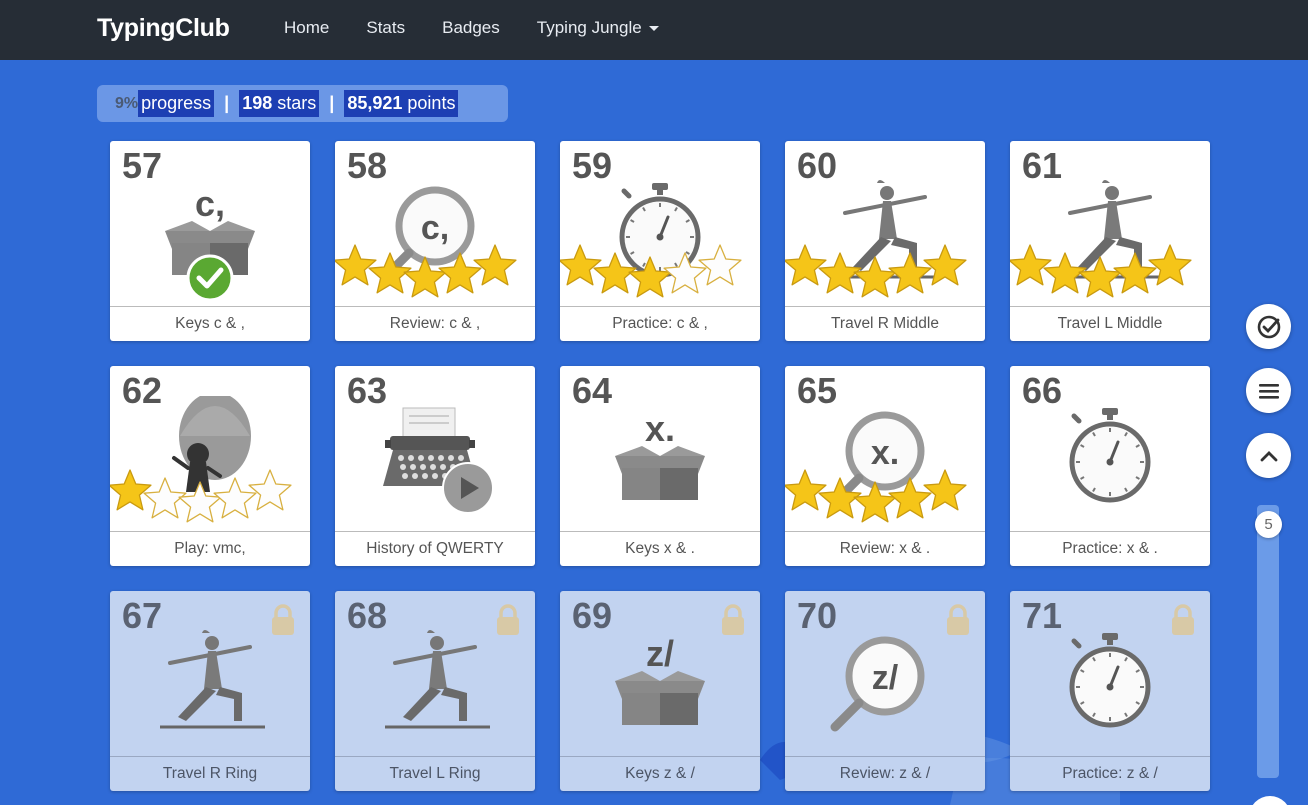 The height and width of the screenshot is (805, 1308). I want to click on lesson-card: 62 Play: vmc,, so click(210, 466).